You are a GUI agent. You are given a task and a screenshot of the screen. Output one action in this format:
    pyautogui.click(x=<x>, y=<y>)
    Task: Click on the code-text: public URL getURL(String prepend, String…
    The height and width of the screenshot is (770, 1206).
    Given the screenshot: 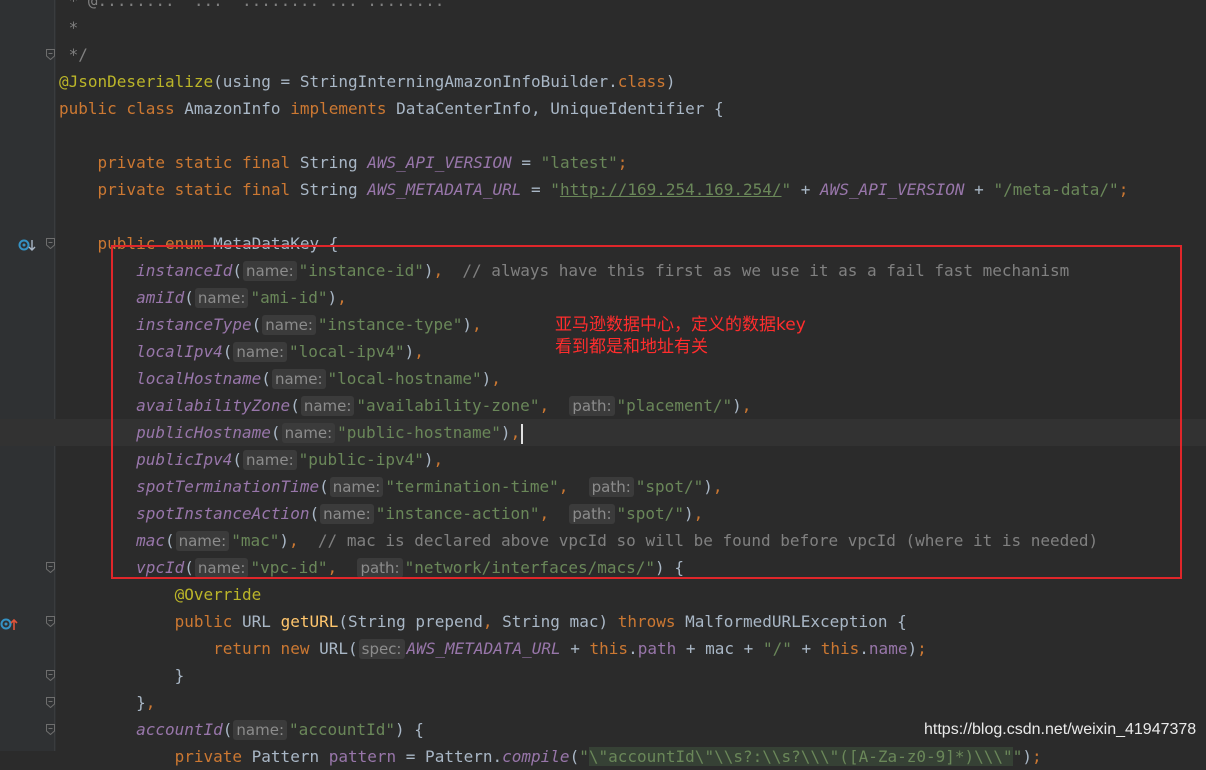 What is the action you would take?
    pyautogui.click(x=483, y=621)
    